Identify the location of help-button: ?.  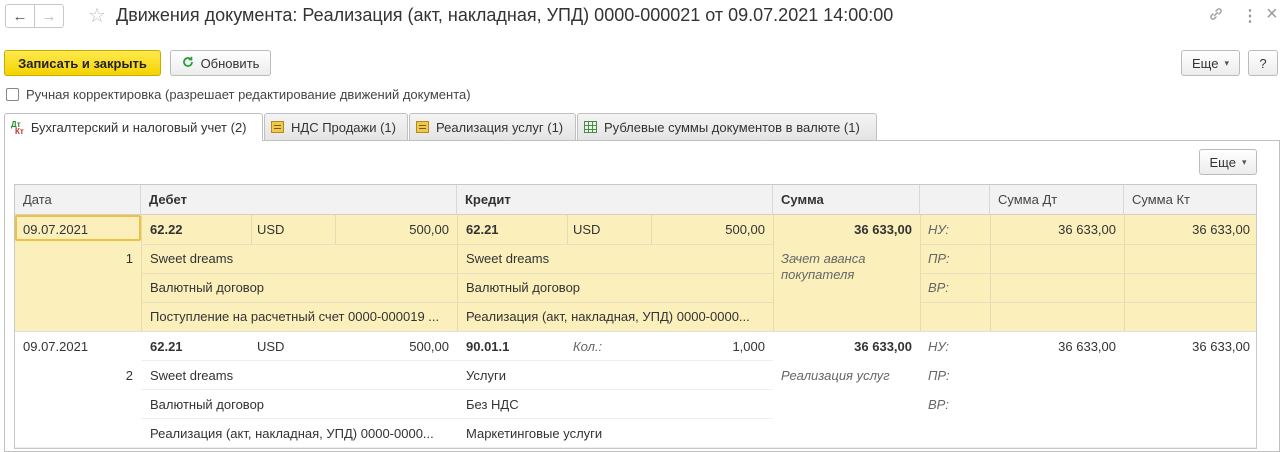
(1263, 63).